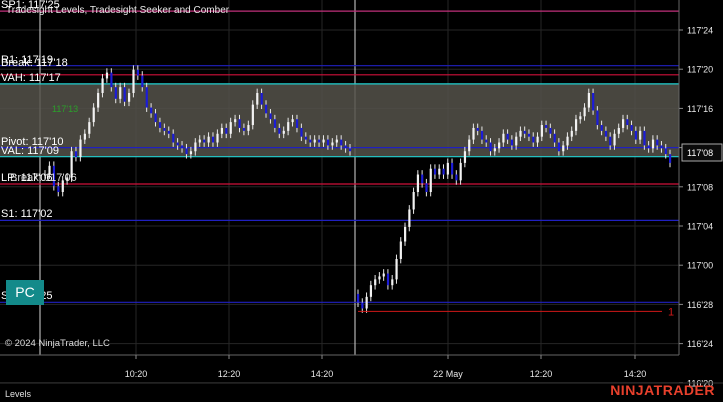 This screenshot has width=723, height=402. What do you see at coordinates (18, 394) in the screenshot?
I see `levels-panel-label: Levels` at bounding box center [18, 394].